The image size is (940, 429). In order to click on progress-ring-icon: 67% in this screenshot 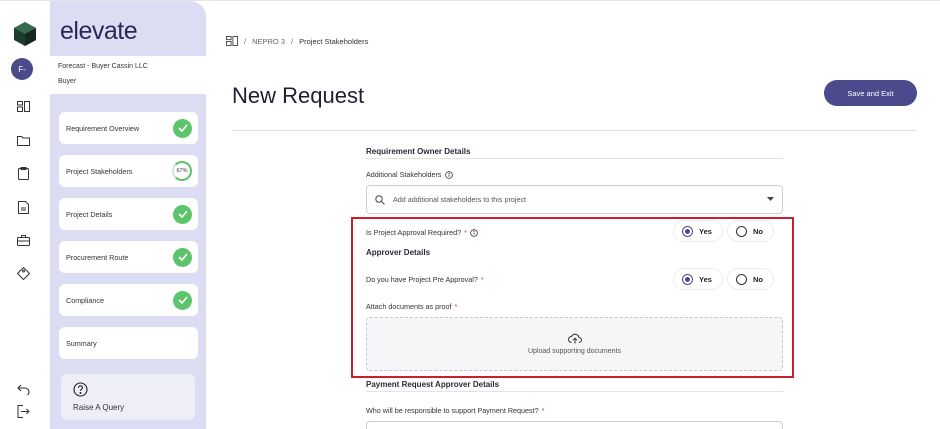, I will do `click(182, 171)`.